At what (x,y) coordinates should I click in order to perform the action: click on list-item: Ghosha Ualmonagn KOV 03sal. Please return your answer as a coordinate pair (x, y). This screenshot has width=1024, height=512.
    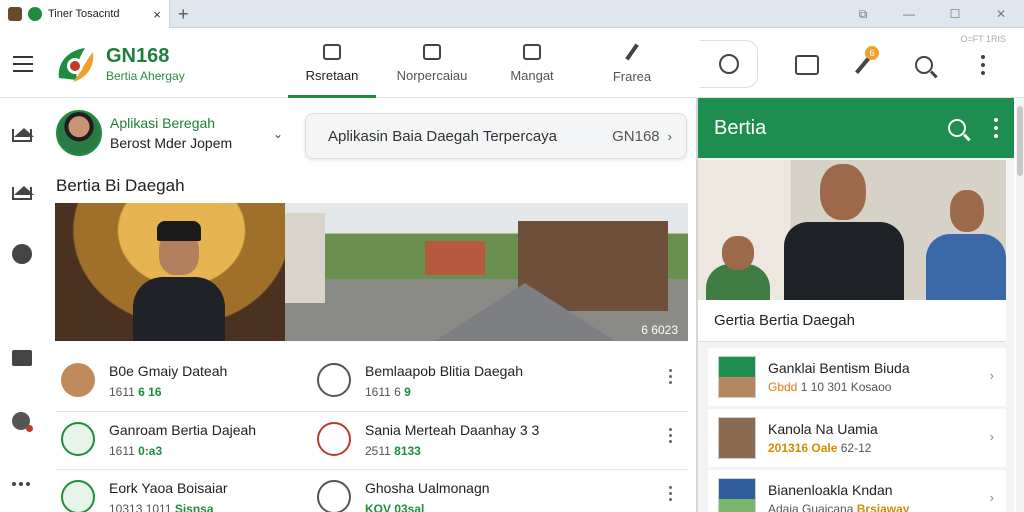
    Looking at the image, I should click on (403, 496).